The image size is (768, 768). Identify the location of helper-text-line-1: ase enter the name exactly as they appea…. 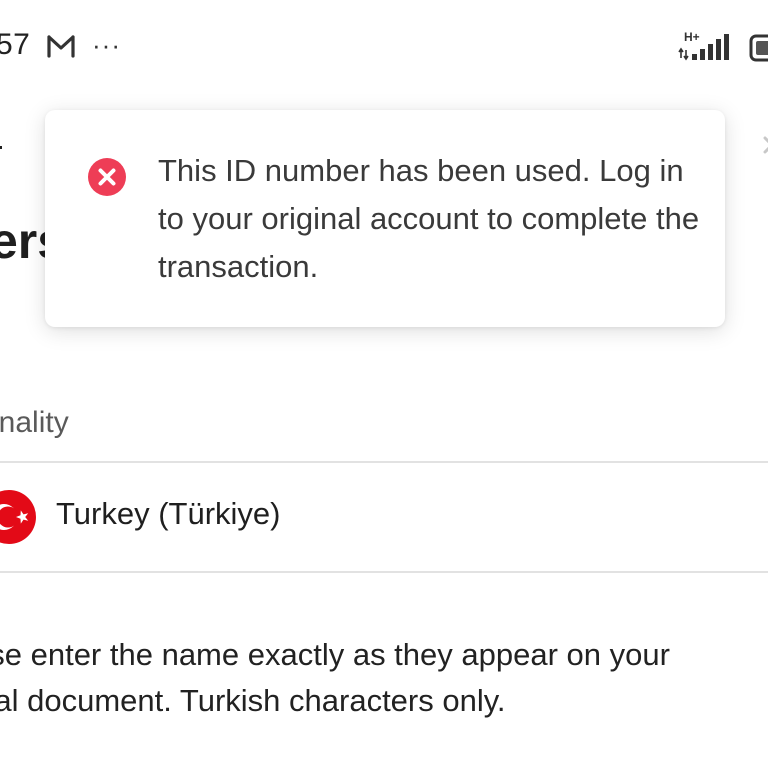
(335, 654).